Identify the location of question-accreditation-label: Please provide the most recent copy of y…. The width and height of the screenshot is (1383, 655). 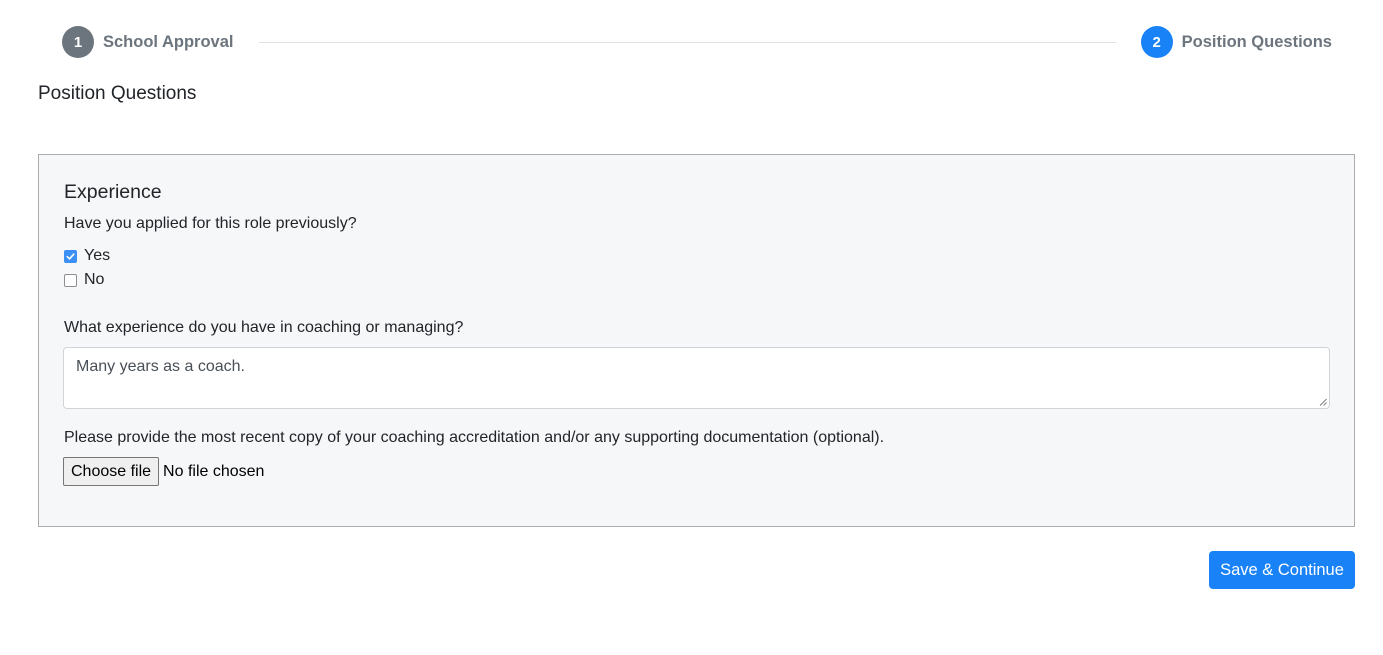
(474, 437).